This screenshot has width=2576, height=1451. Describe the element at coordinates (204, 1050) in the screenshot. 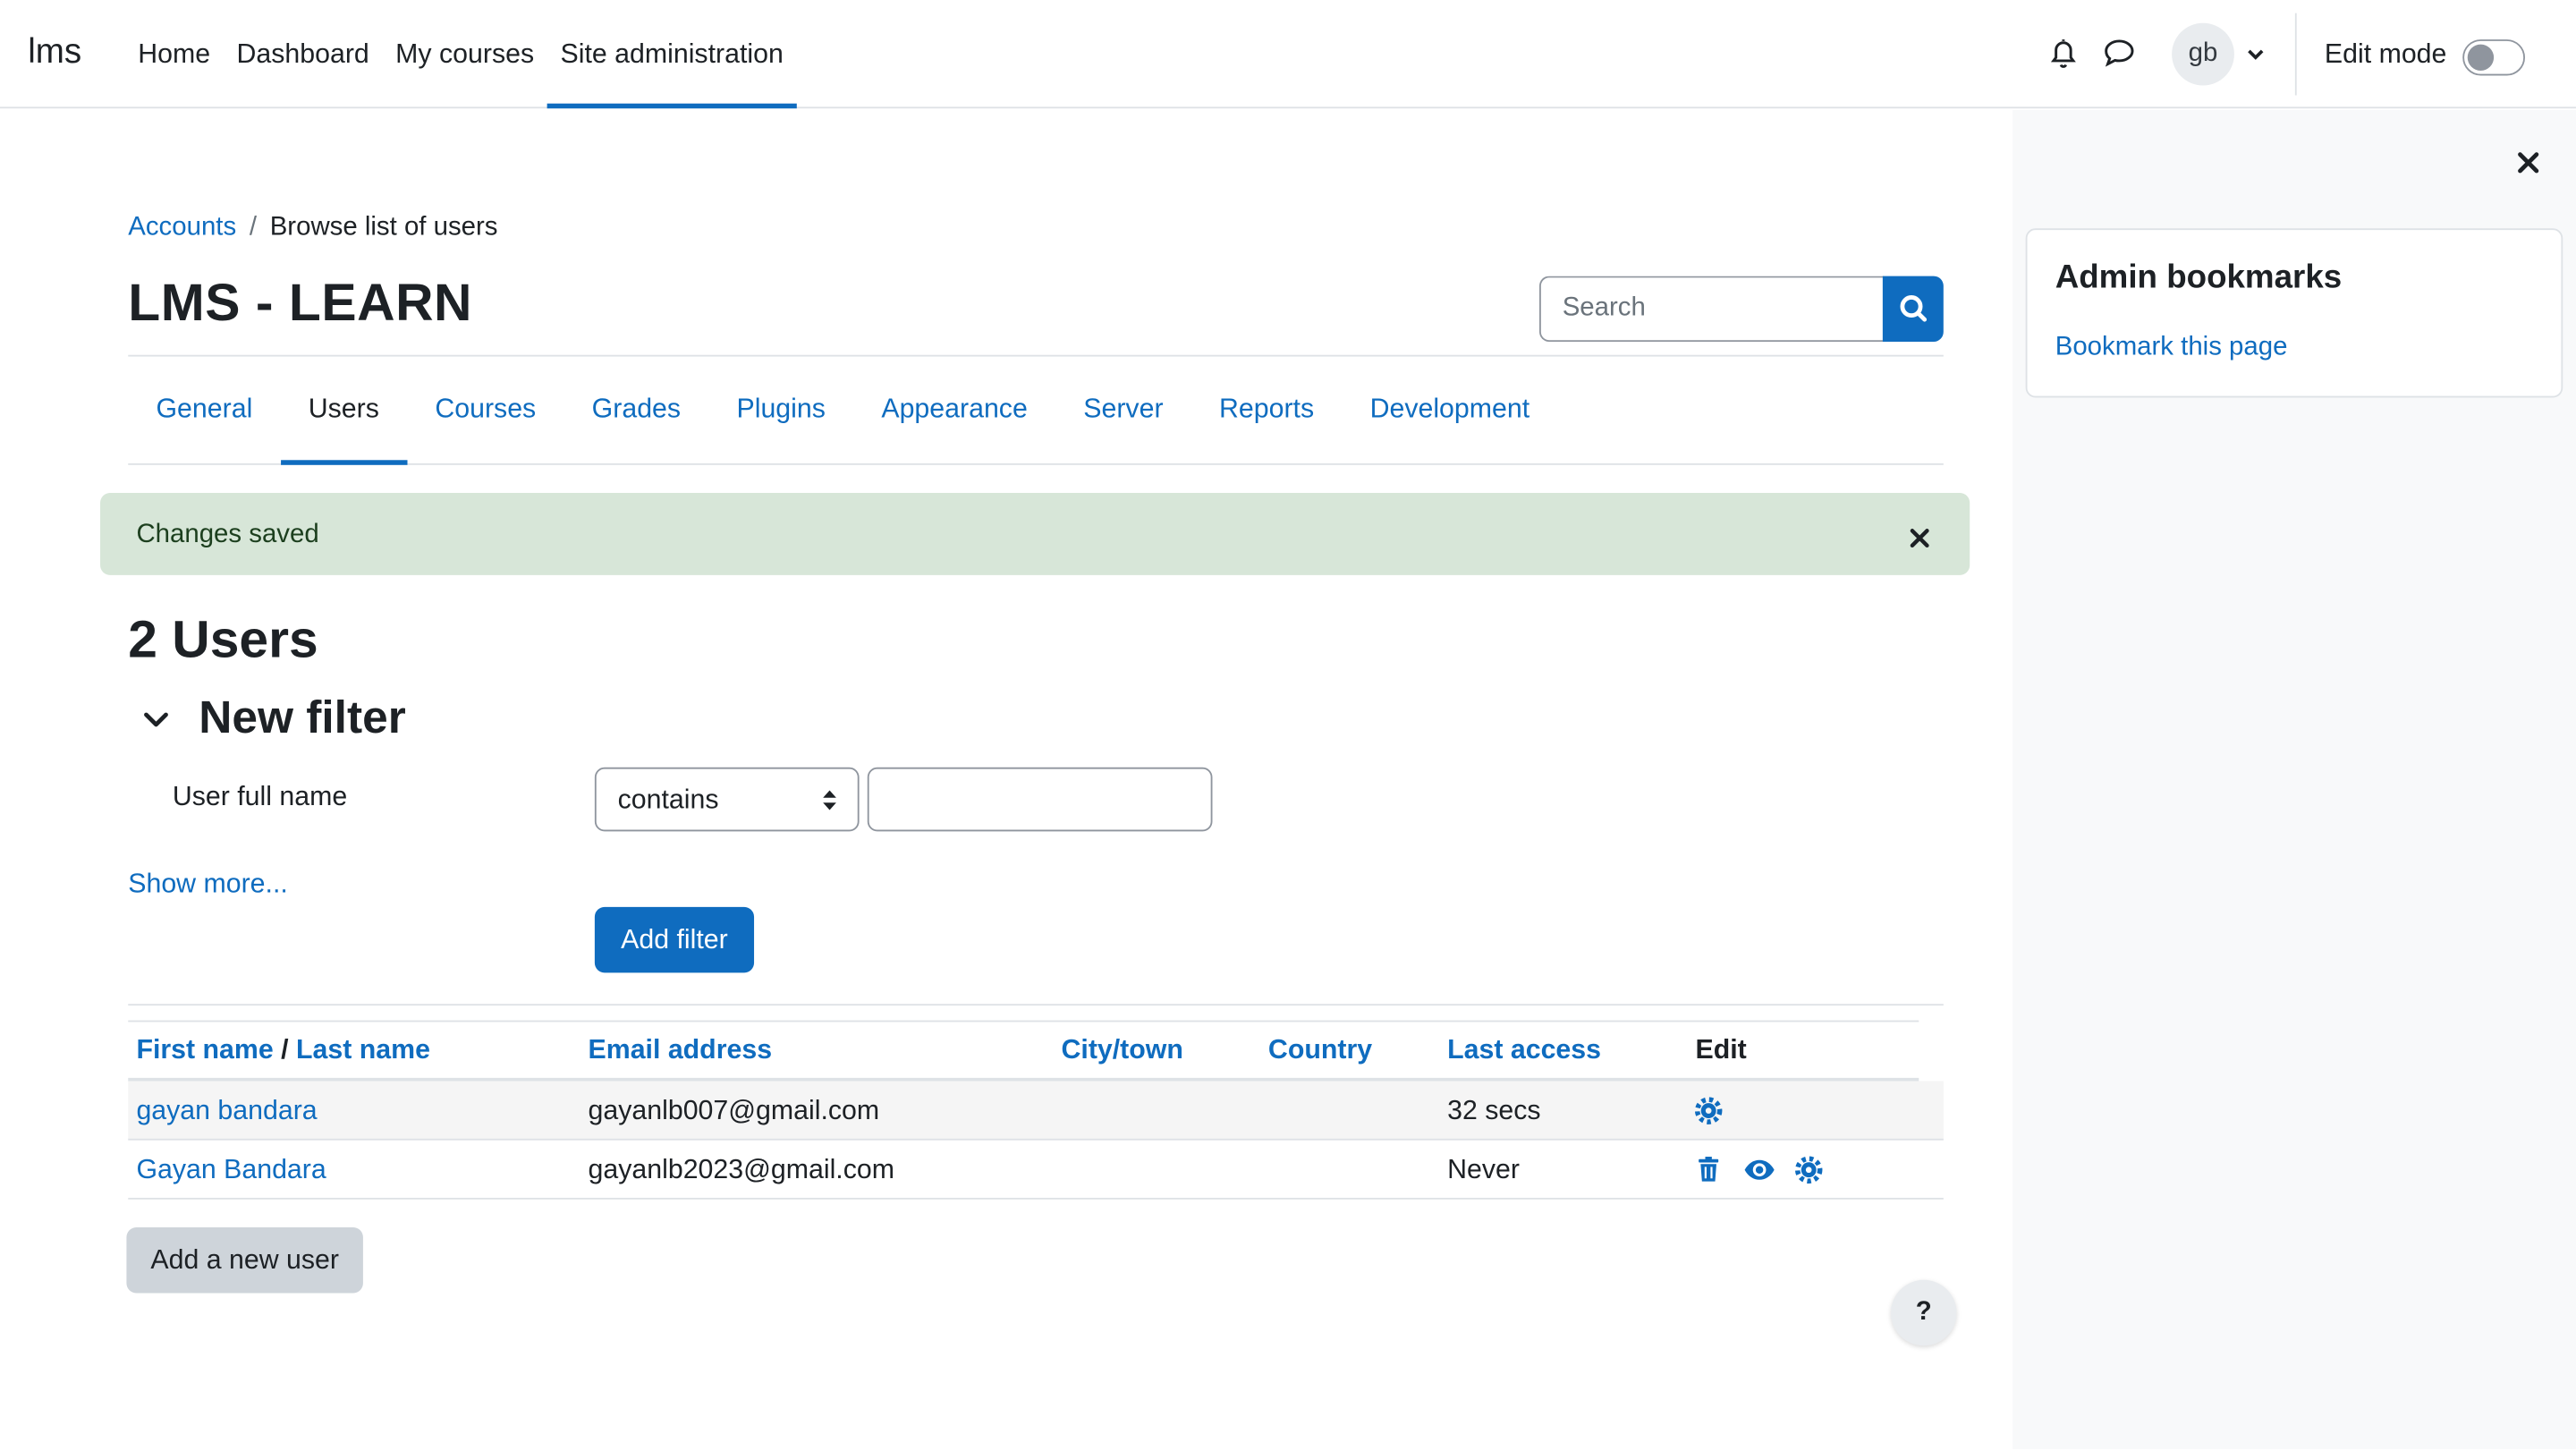

I see `sort-first-name: First name` at that location.